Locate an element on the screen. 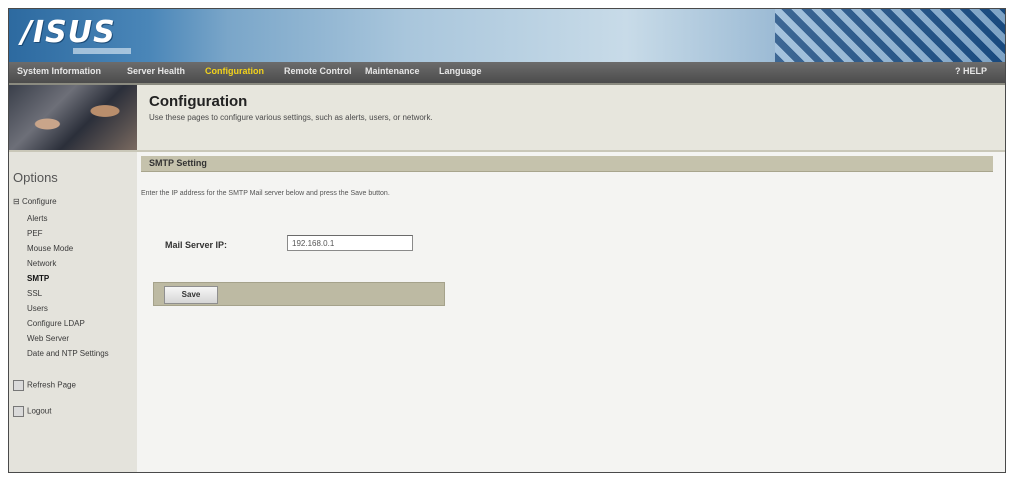  asus-logo: /ISUS is located at coordinates (68, 32).